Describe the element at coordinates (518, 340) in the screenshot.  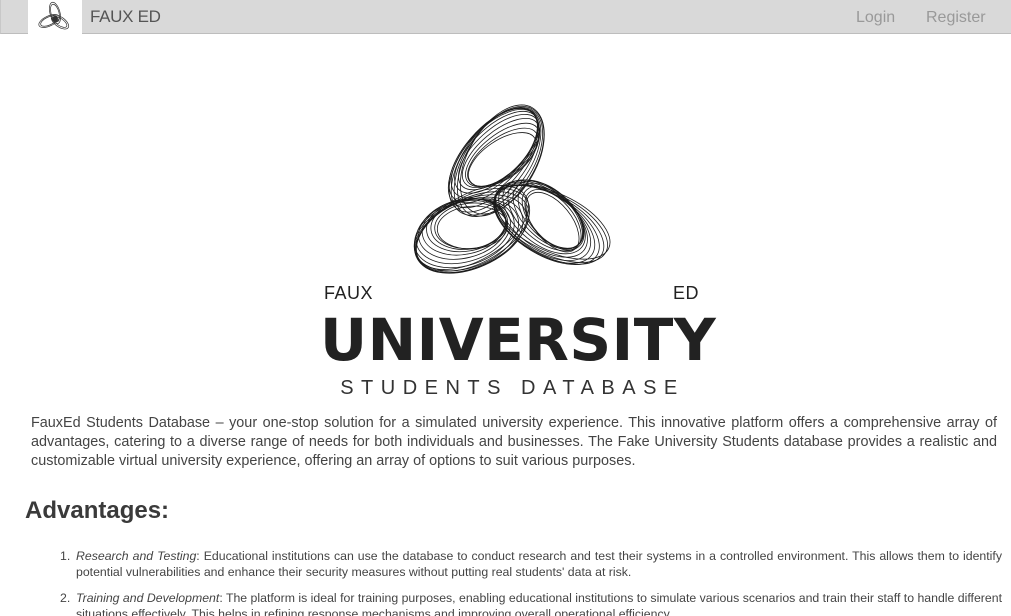
I see `logo-university-text: UNIVERSITY` at that location.